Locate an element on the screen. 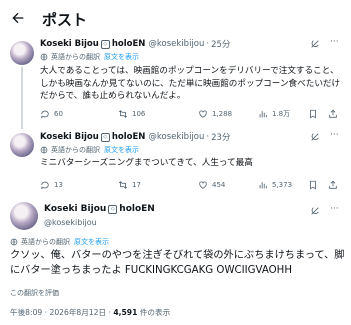  post-metadata: 午後8:09 · 2026年8月12日 · 4,591 件の表示 is located at coordinates (90, 312).